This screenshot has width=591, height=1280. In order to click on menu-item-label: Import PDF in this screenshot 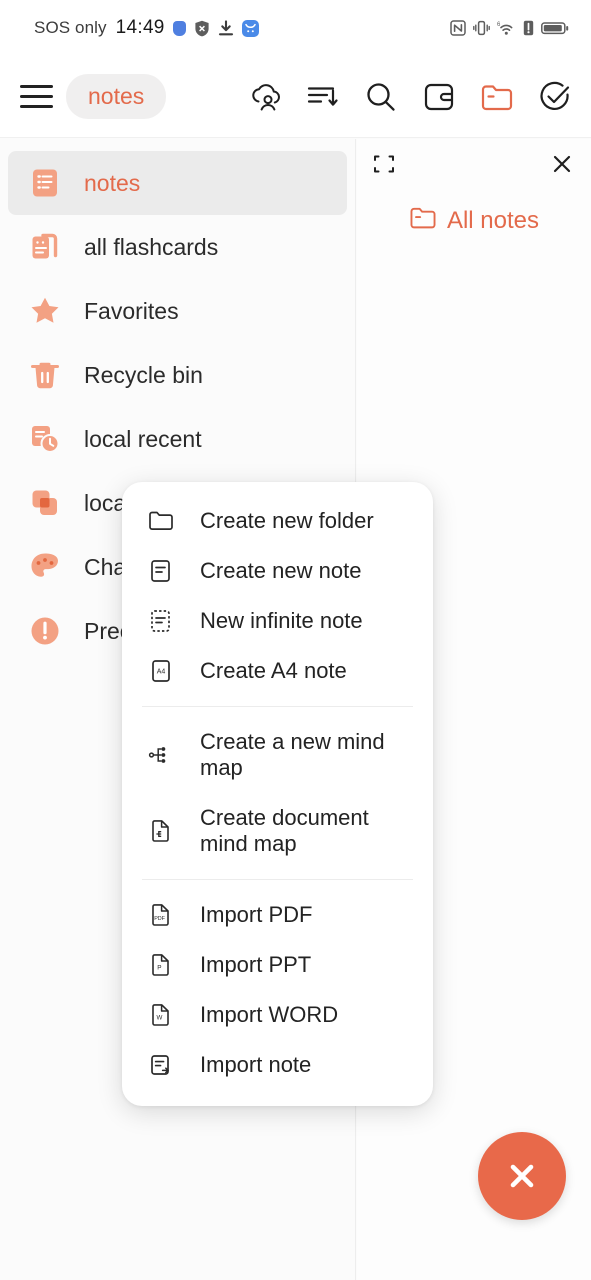, I will do `click(256, 914)`.